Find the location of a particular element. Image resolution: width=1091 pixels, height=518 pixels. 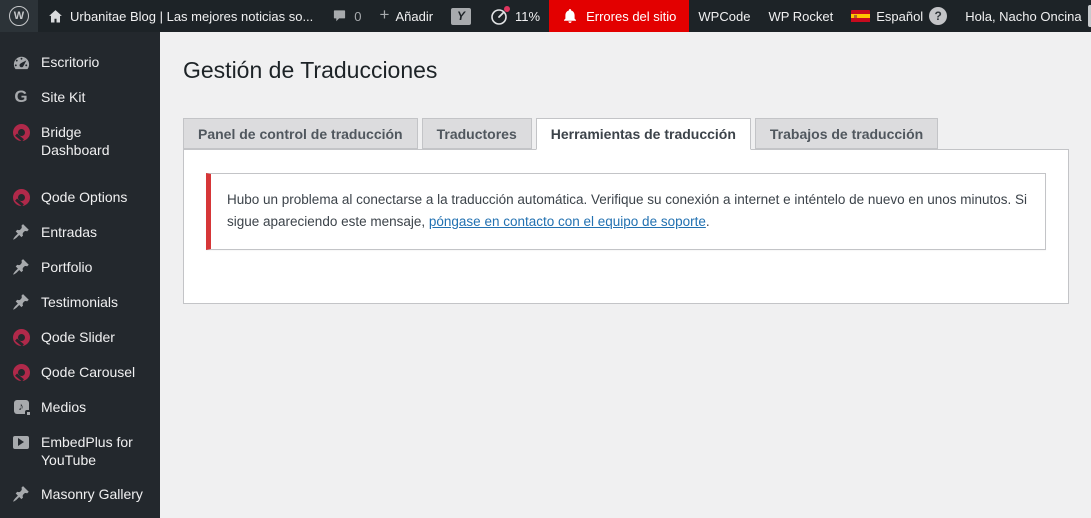

sidebar-item-label: Escritorio is located at coordinates (70, 62).